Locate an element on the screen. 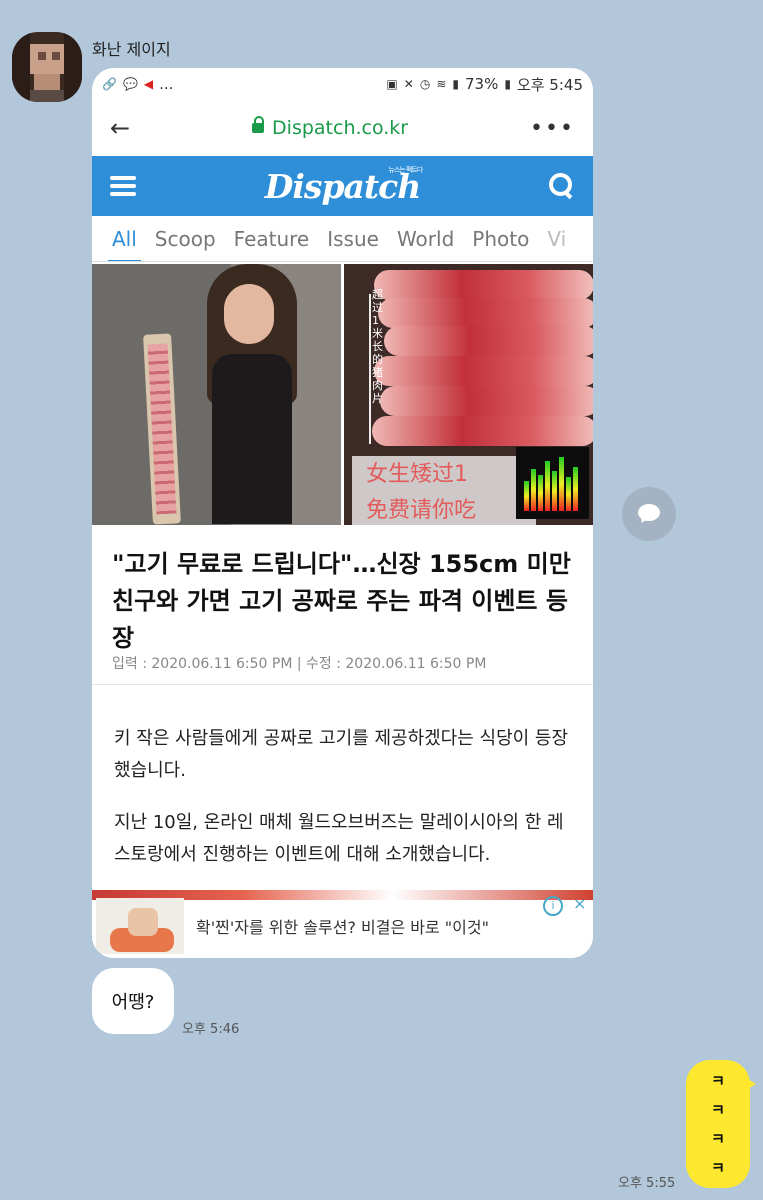  talk-icon: 💬 is located at coordinates (130, 84).